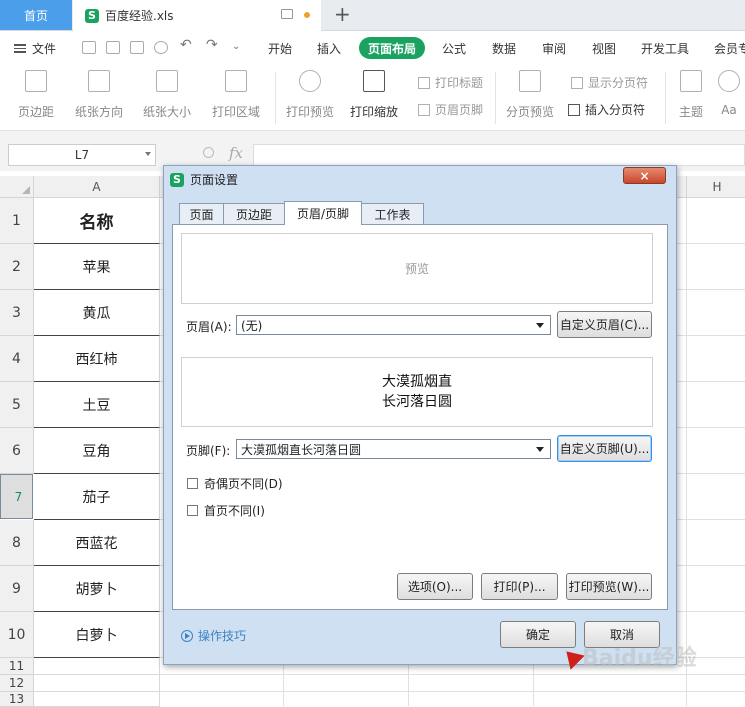 The width and height of the screenshot is (745, 707). I want to click on watermark: Baidu经验, so click(639, 658).